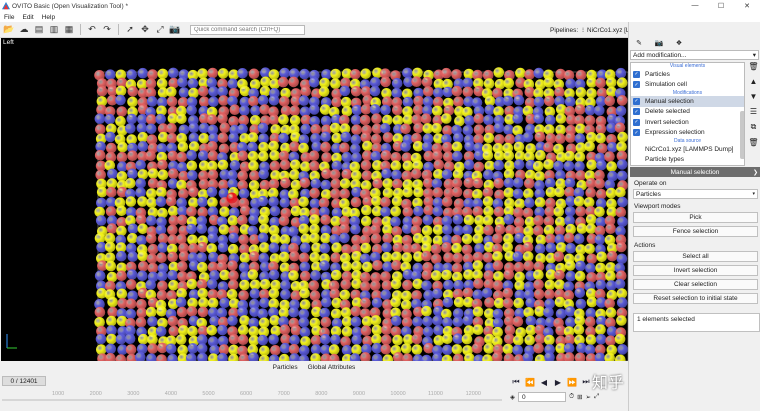 This screenshot has height=411, width=760. I want to click on search-input, so click(247, 29).